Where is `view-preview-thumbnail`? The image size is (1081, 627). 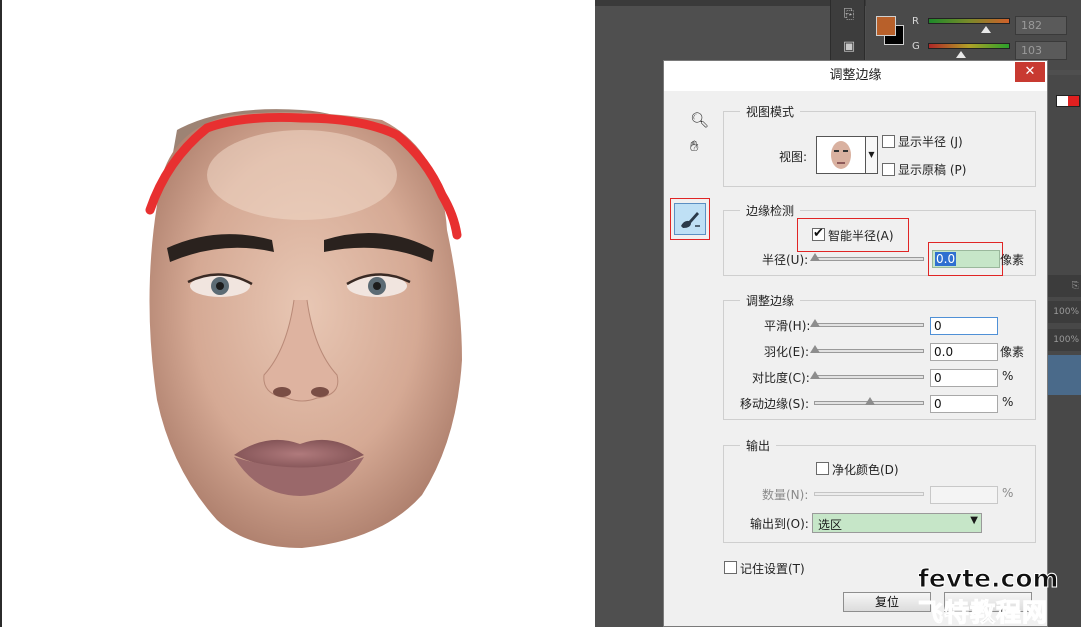 view-preview-thumbnail is located at coordinates (841, 155).